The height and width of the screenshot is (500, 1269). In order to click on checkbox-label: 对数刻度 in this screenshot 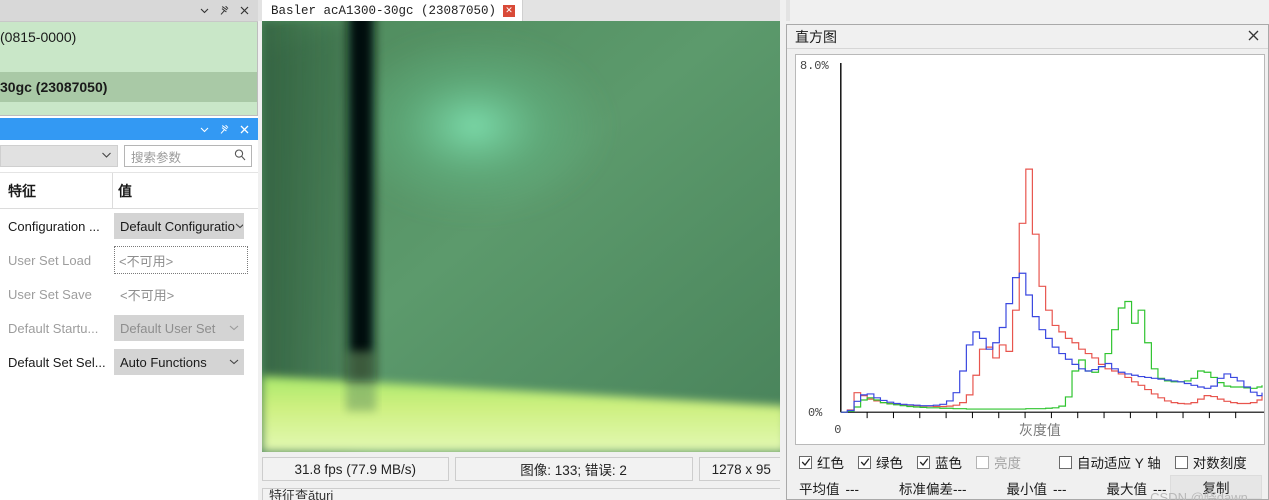, I will do `click(1219, 463)`.